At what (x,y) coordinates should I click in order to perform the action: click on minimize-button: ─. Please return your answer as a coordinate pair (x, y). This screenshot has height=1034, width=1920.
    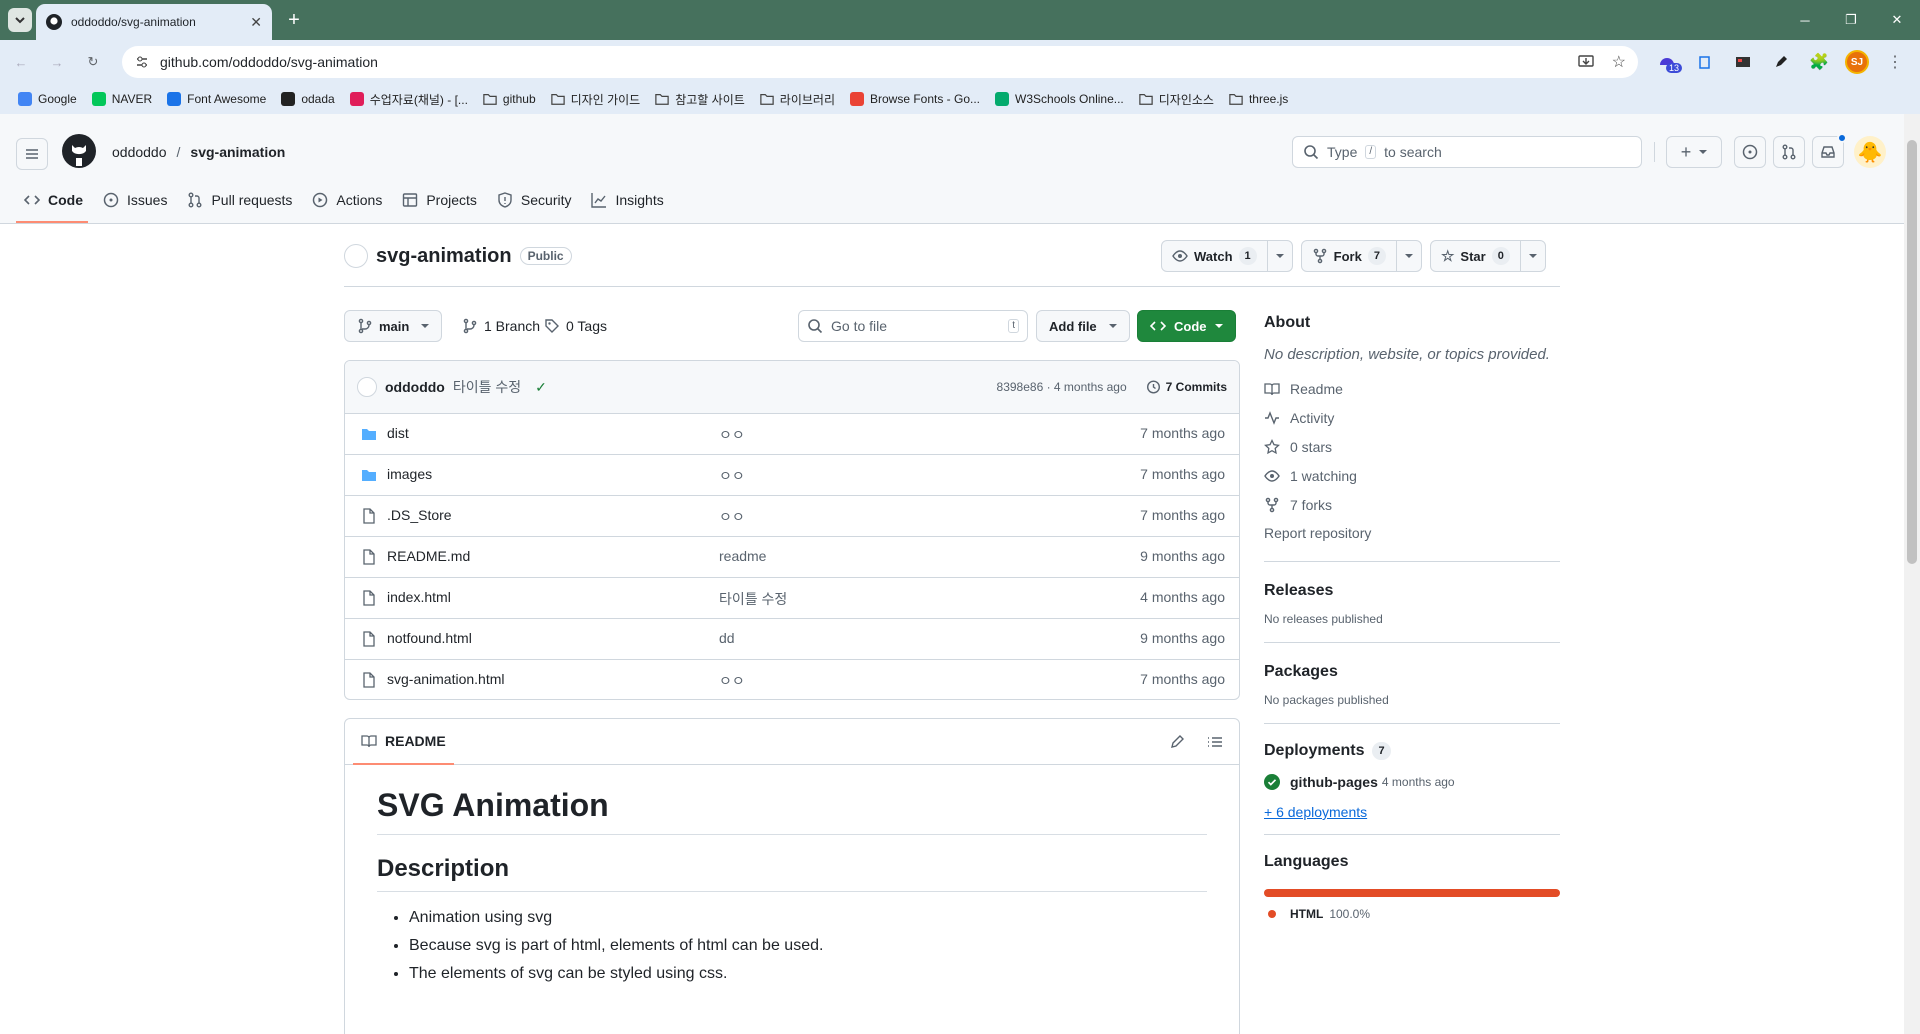
    Looking at the image, I should click on (1805, 20).